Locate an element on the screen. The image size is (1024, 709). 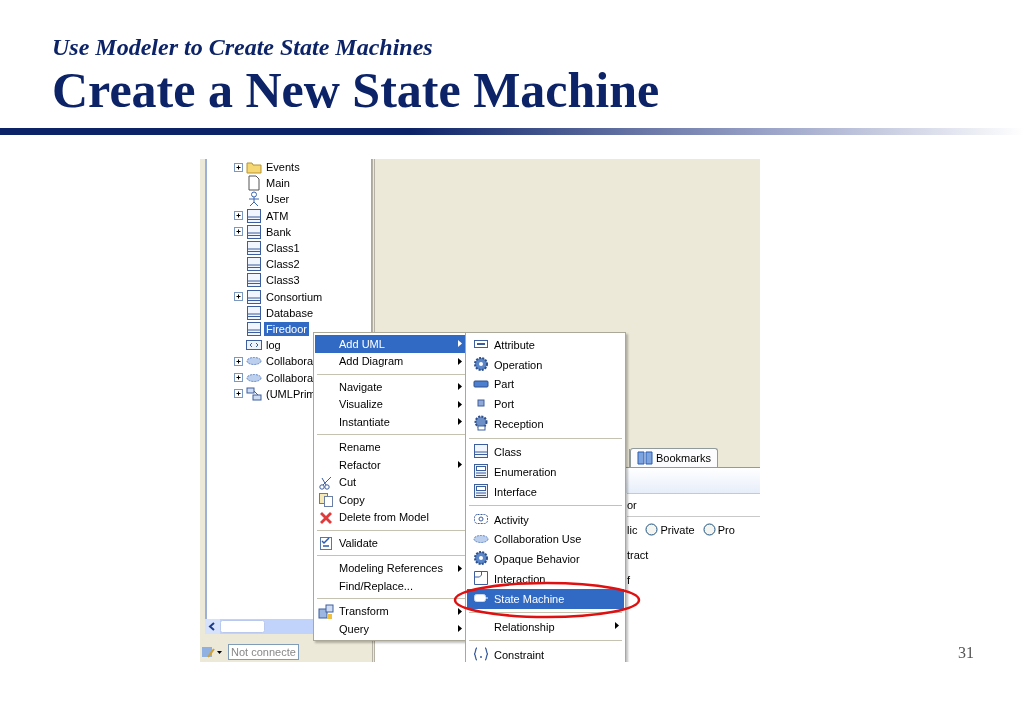
scissors-icon is located at coordinates (326, 482).